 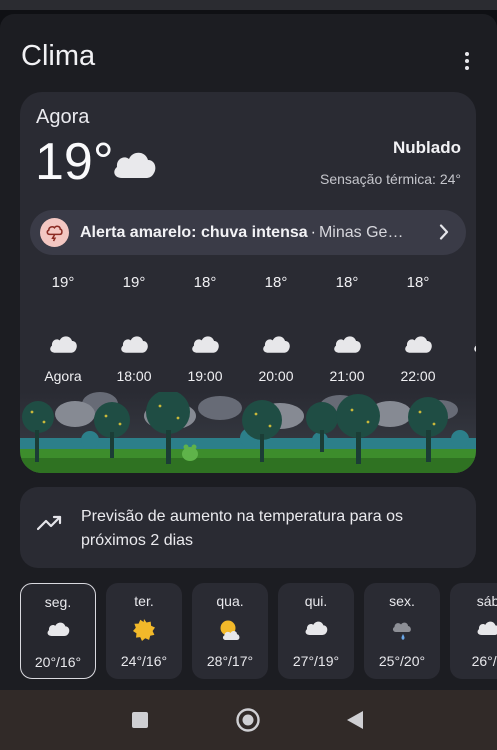 I want to click on recents-square-icon, so click(x=140, y=720).